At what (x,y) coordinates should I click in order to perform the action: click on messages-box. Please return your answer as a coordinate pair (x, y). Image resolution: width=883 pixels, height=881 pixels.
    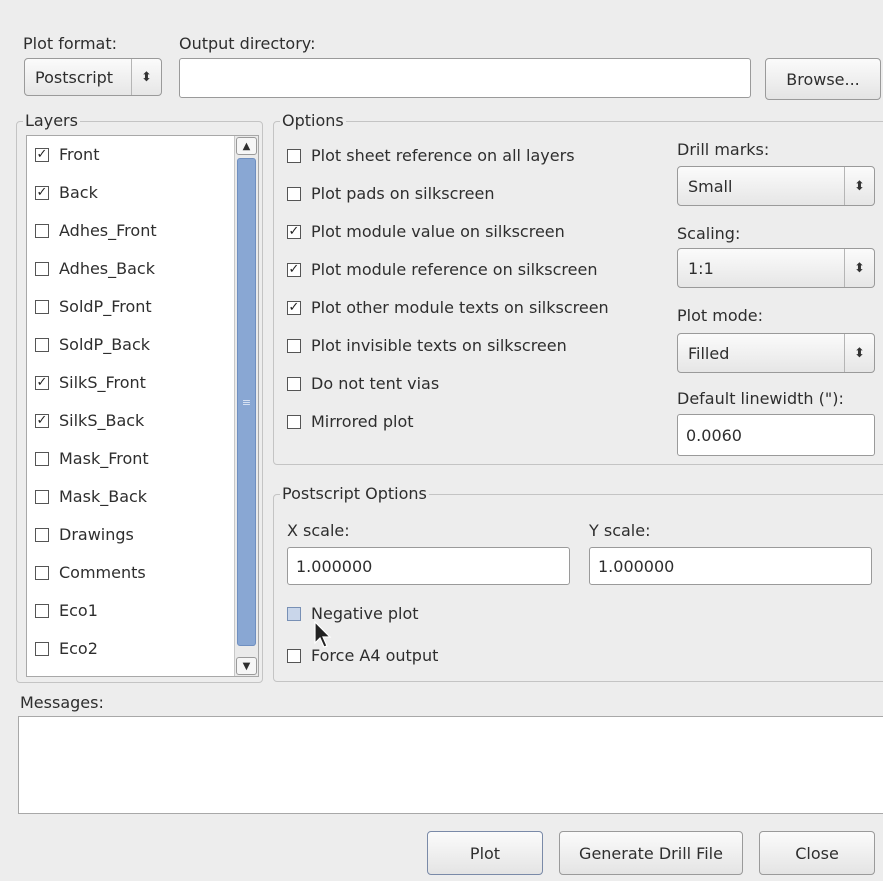
    Looking at the image, I should click on (450, 765).